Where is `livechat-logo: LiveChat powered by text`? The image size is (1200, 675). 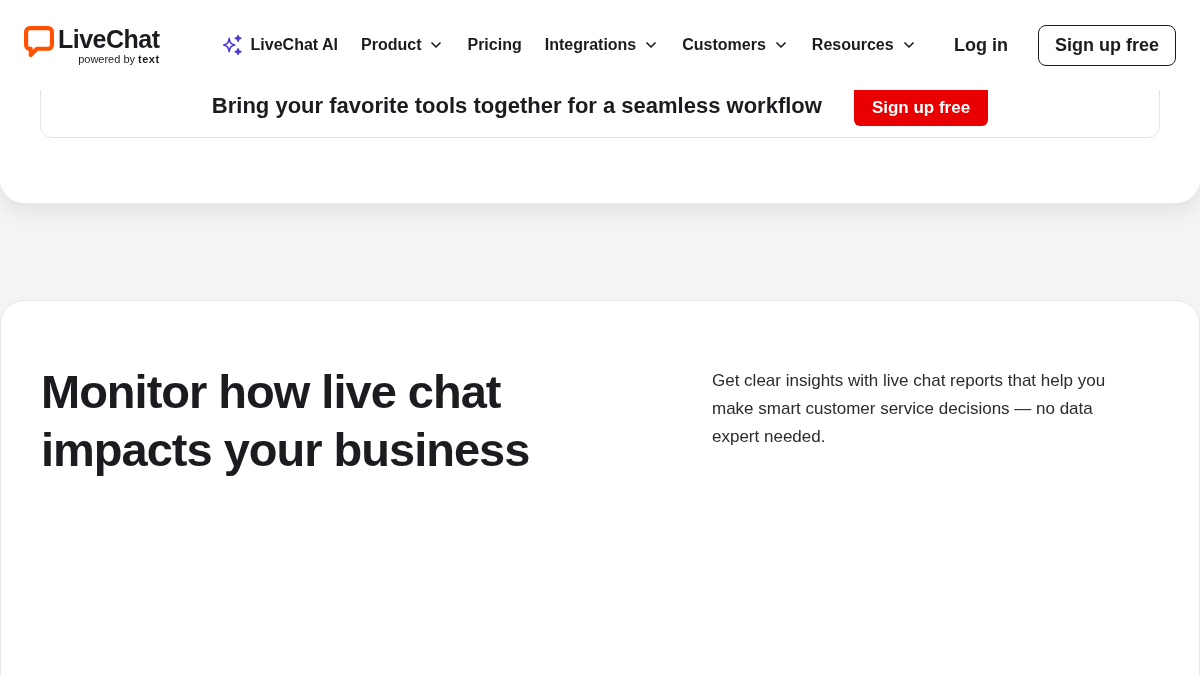
livechat-logo: LiveChat powered by text is located at coordinates (92, 45).